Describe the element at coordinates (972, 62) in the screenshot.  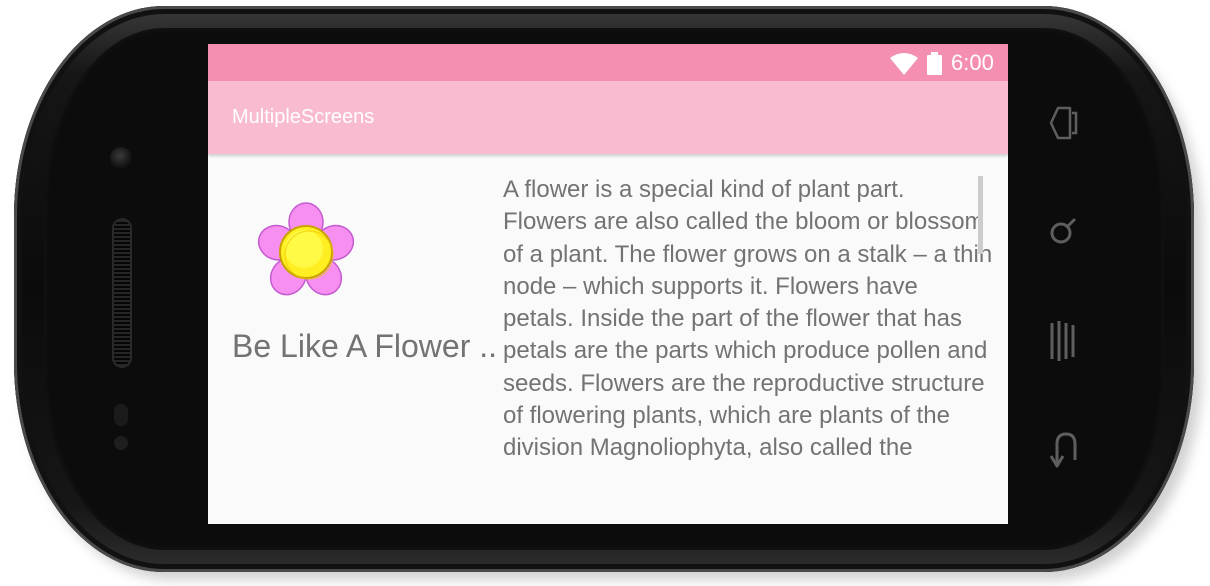
I see `status-time: 6:00` at that location.